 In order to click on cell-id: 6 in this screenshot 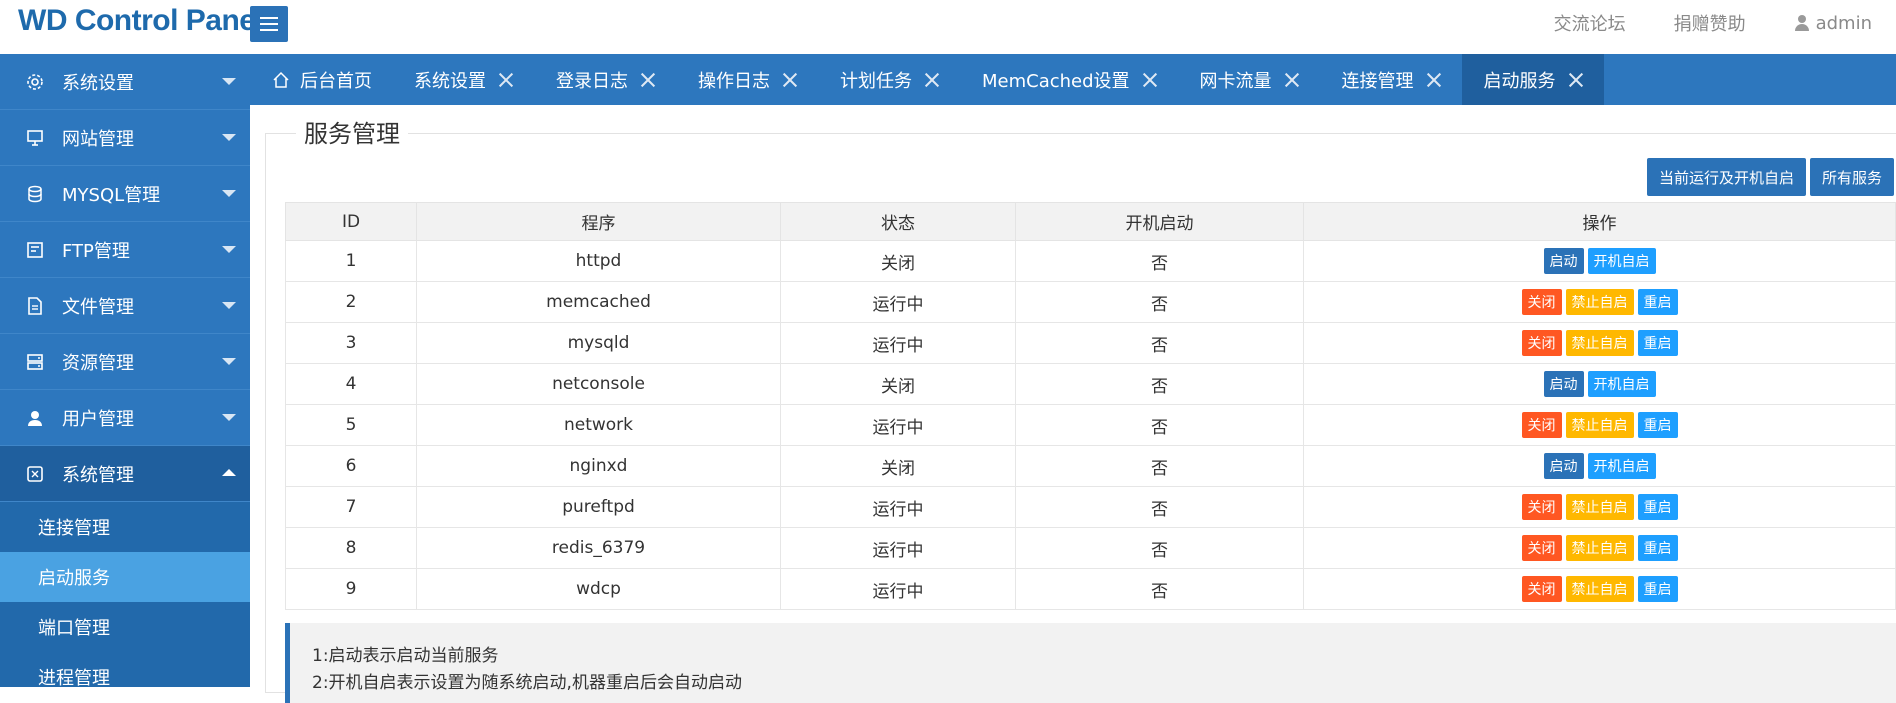, I will do `click(351, 466)`.